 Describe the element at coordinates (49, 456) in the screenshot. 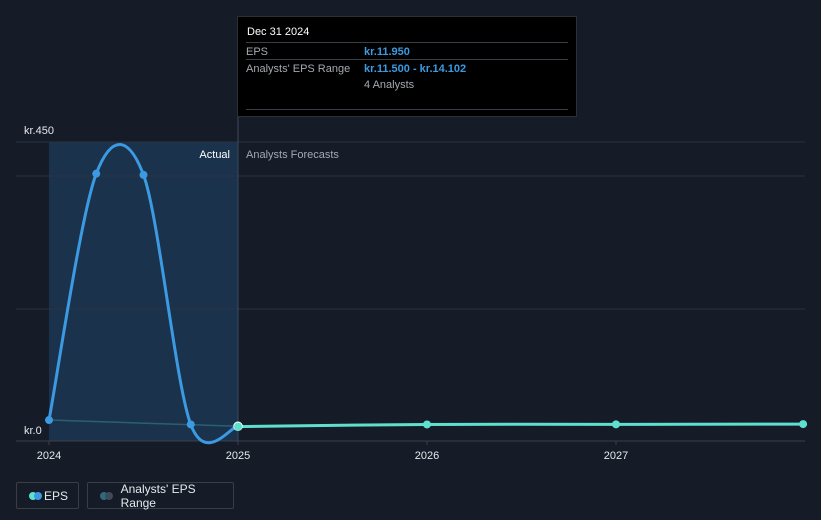

I see `x-tick-label: 2024` at that location.